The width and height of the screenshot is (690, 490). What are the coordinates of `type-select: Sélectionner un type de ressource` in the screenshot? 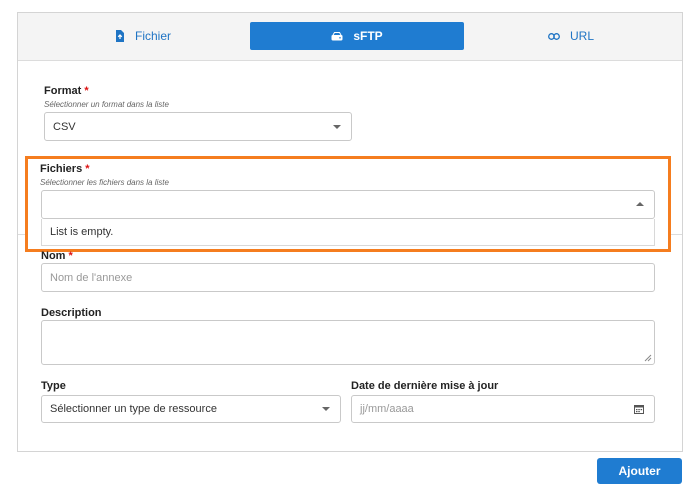 It's located at (191, 409).